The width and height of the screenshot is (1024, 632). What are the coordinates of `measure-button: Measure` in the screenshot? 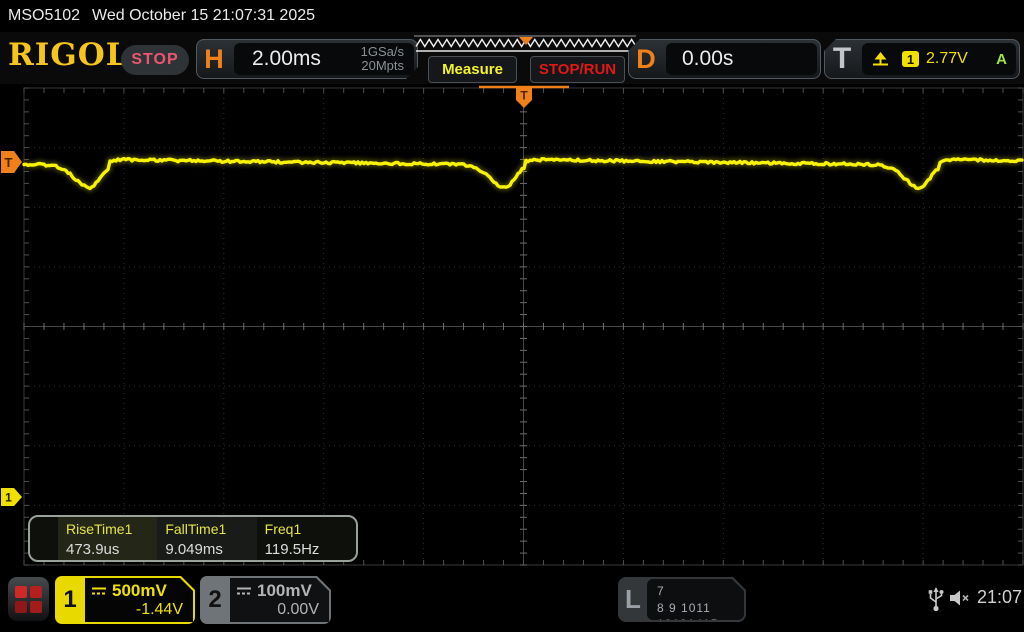 It's located at (472, 69).